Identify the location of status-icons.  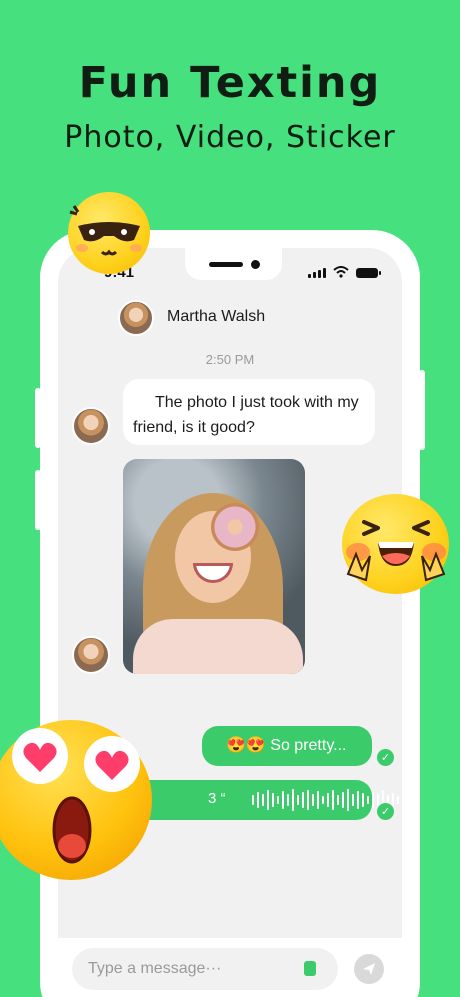
(344, 272).